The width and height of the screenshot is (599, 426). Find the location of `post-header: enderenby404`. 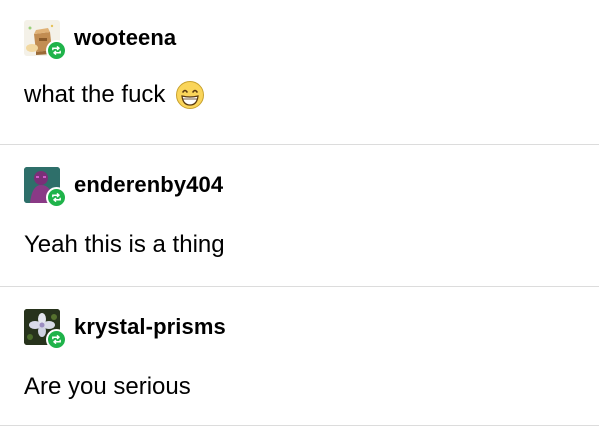

post-header: enderenby404 is located at coordinates (123, 187).